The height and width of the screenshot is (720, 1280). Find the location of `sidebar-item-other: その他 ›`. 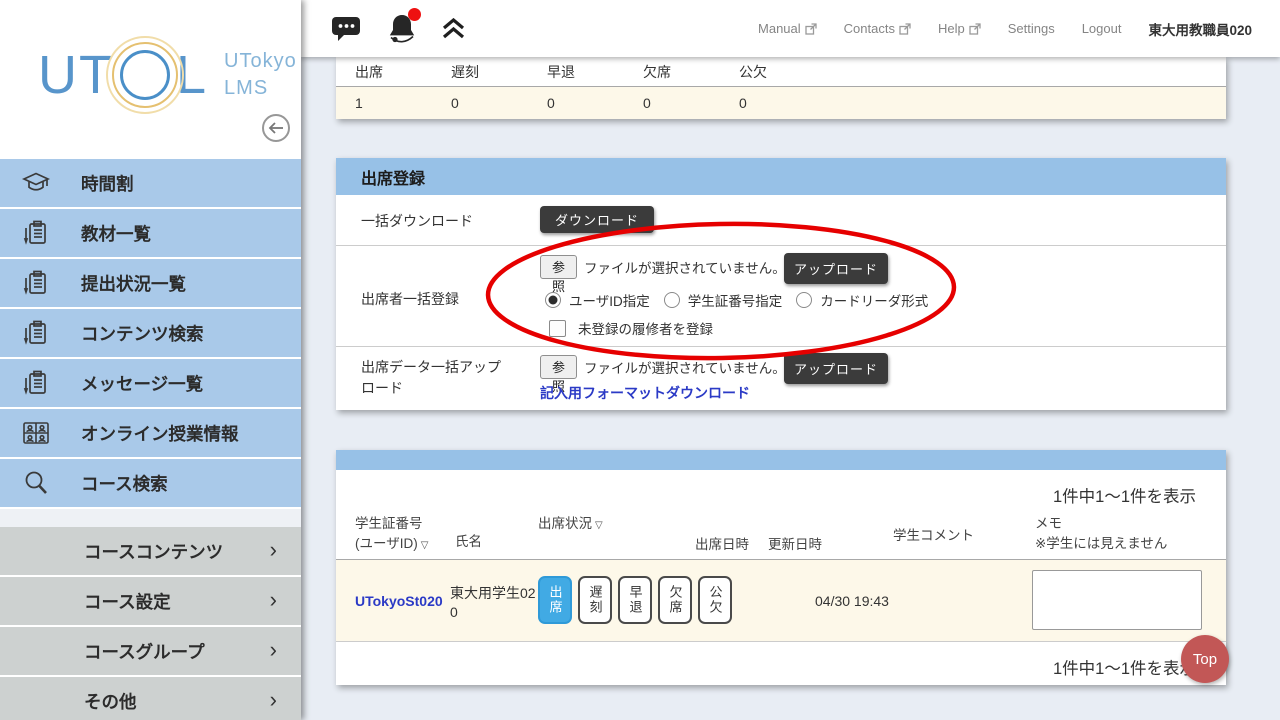

sidebar-item-other: その他 › is located at coordinates (150, 698).